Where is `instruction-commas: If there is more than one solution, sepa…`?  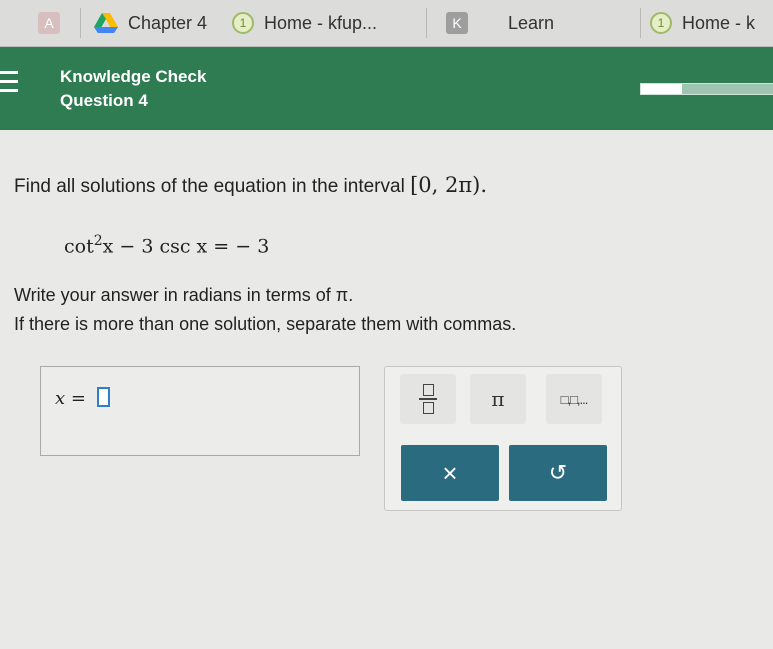
instruction-commas: If there is more than one solution, sepa… is located at coordinates (265, 324).